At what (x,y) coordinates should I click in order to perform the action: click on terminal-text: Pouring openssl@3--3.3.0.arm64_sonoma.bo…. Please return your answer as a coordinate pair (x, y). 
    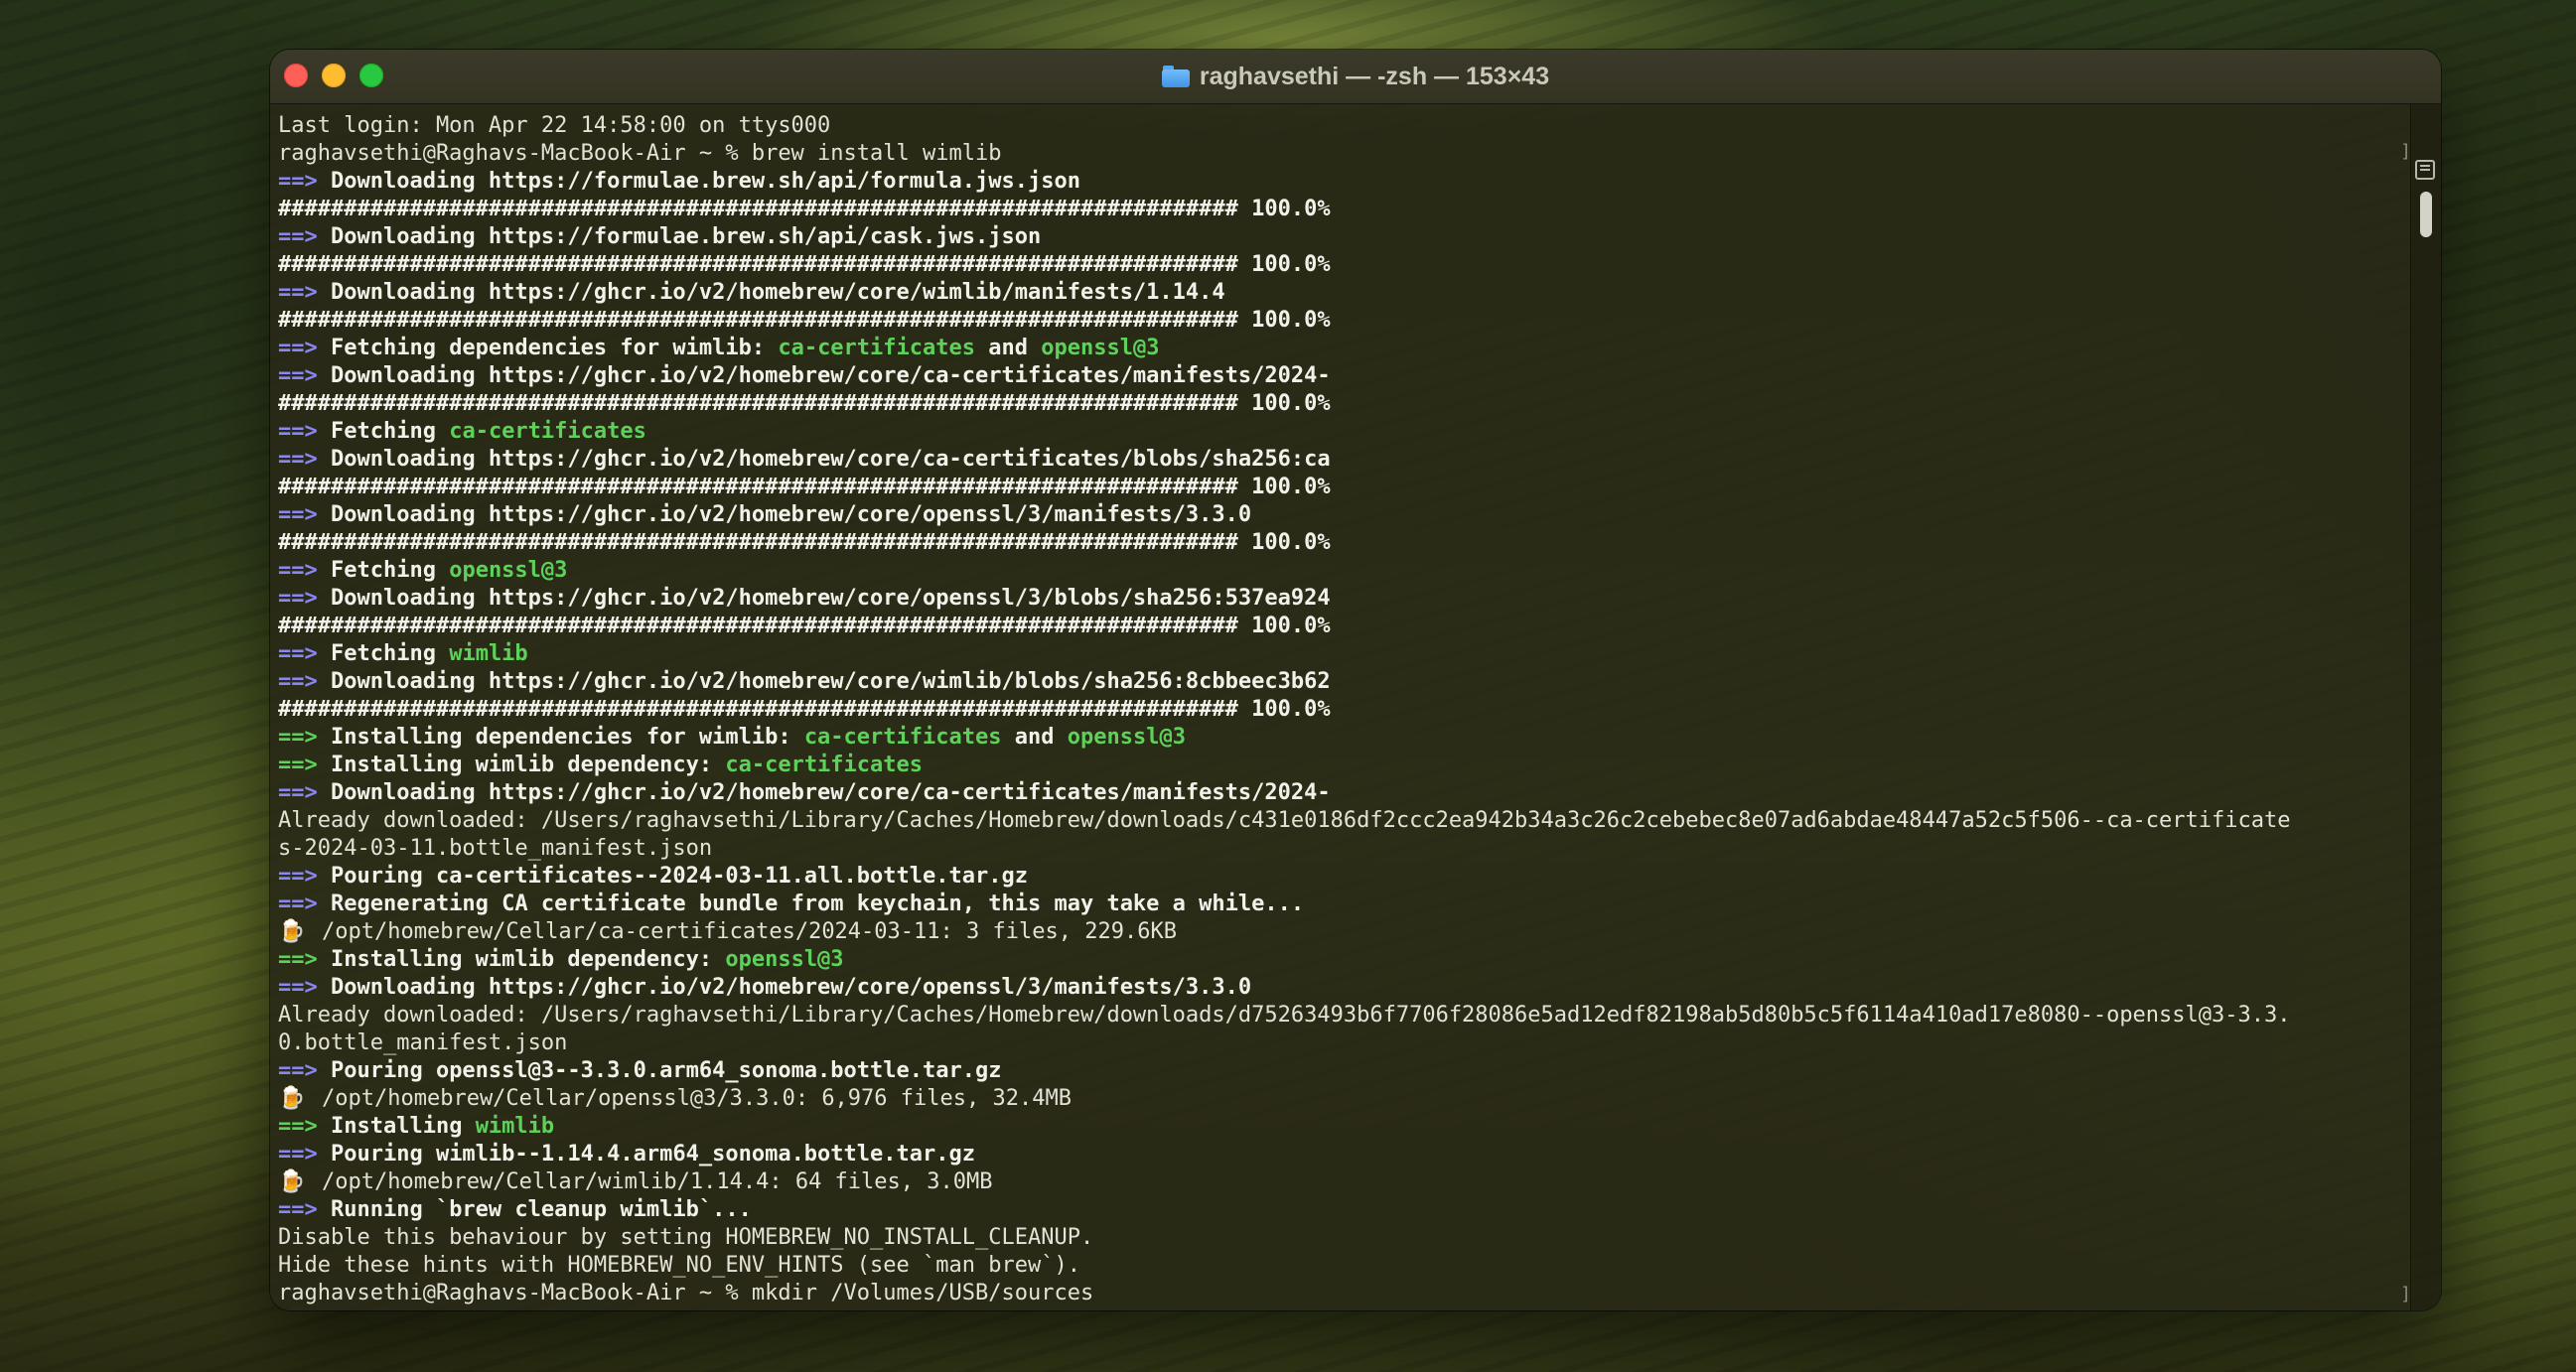
    Looking at the image, I should click on (666, 1070).